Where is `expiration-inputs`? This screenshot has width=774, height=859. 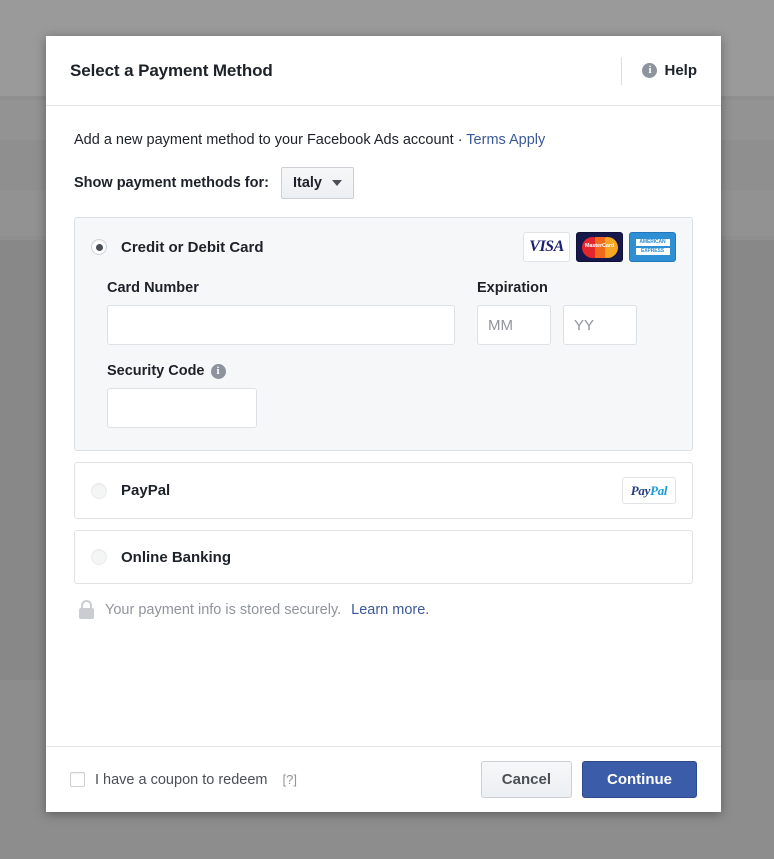 expiration-inputs is located at coordinates (557, 325).